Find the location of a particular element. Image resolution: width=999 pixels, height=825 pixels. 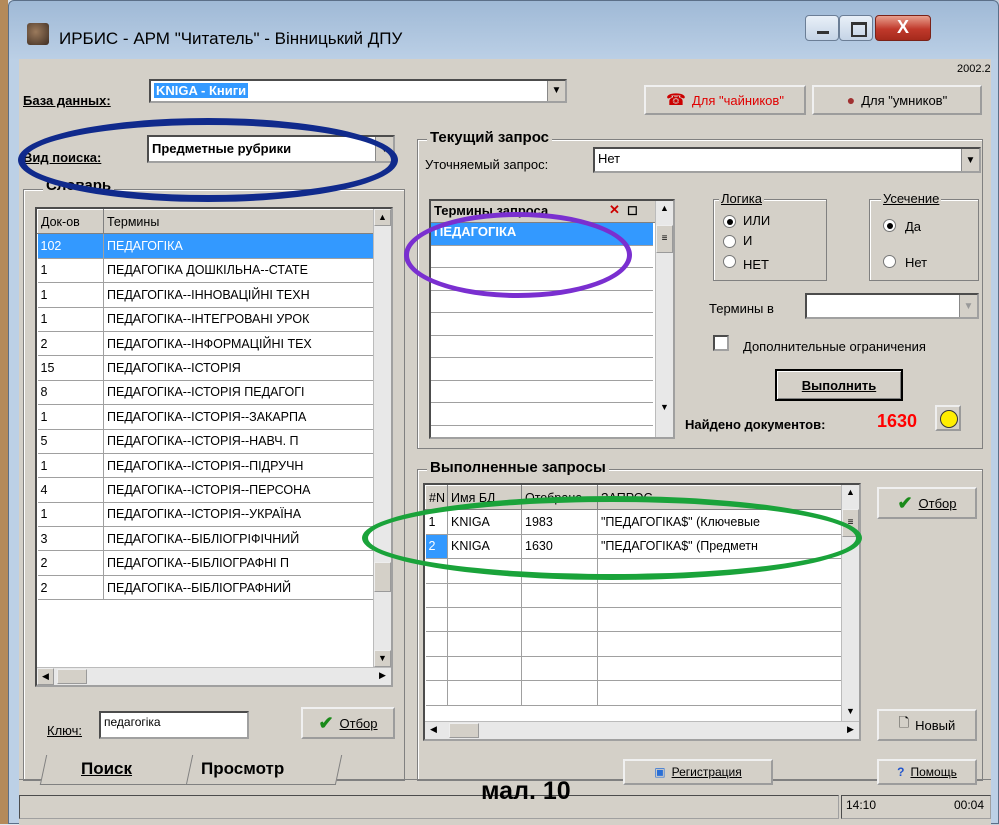

minimize-button is located at coordinates (822, 28).